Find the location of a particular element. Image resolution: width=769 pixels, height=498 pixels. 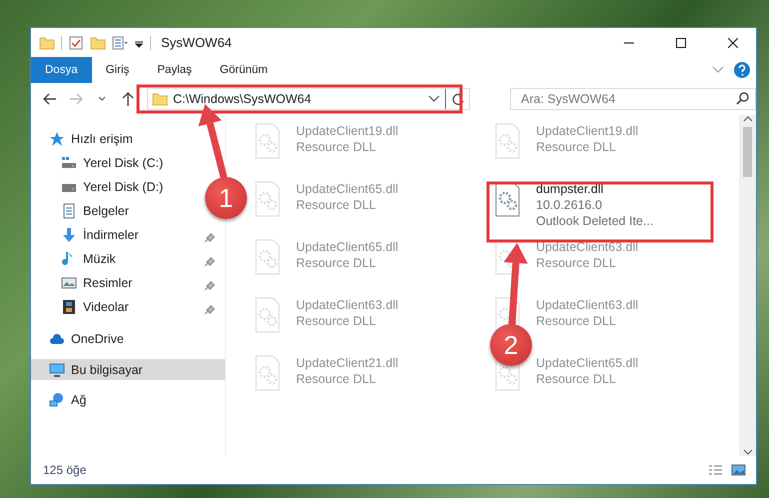

sidebar-item: Bu bilgisayar is located at coordinates (128, 369).